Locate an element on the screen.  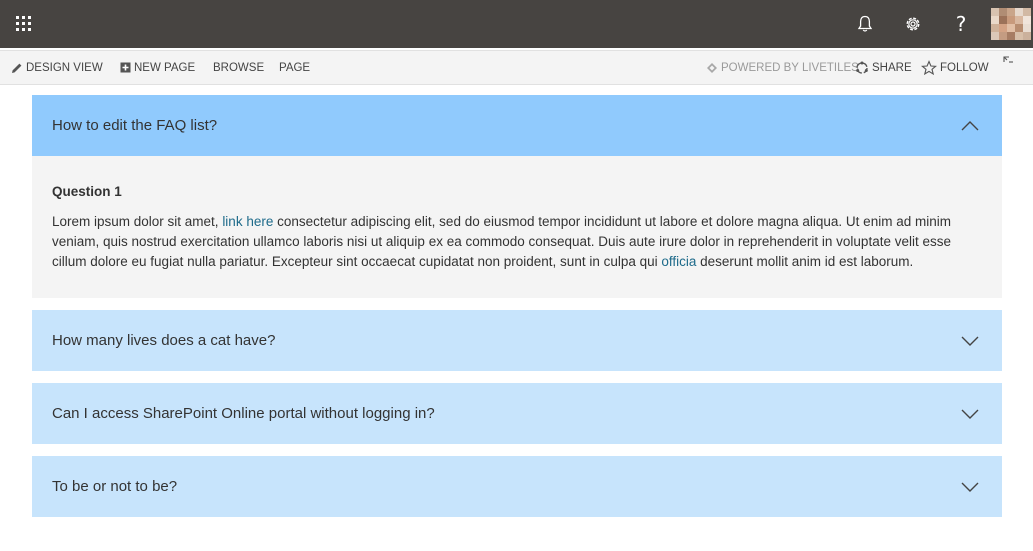
share-label: SHARE is located at coordinates (892, 67).